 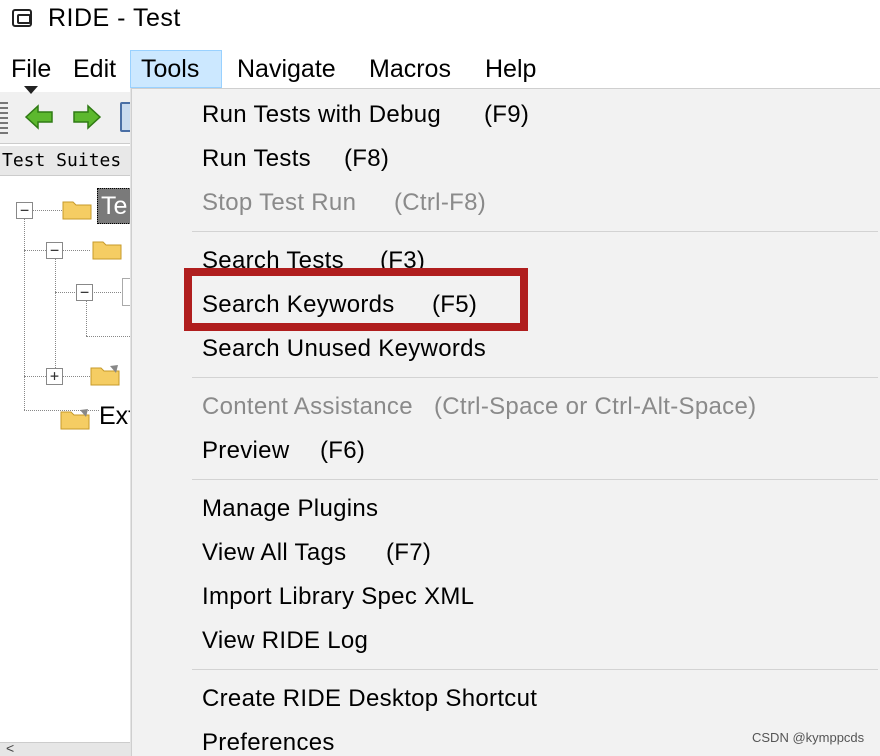 What do you see at coordinates (295, 159) in the screenshot?
I see `menu-item-run-tests: Run Tests (F8)` at bounding box center [295, 159].